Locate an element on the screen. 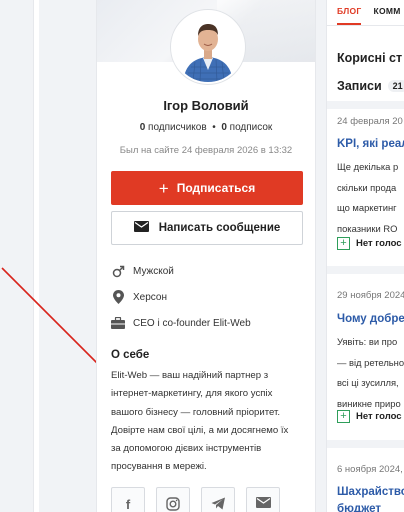 The width and height of the screenshot is (404, 512). city-row: Херсон is located at coordinates (139, 297).